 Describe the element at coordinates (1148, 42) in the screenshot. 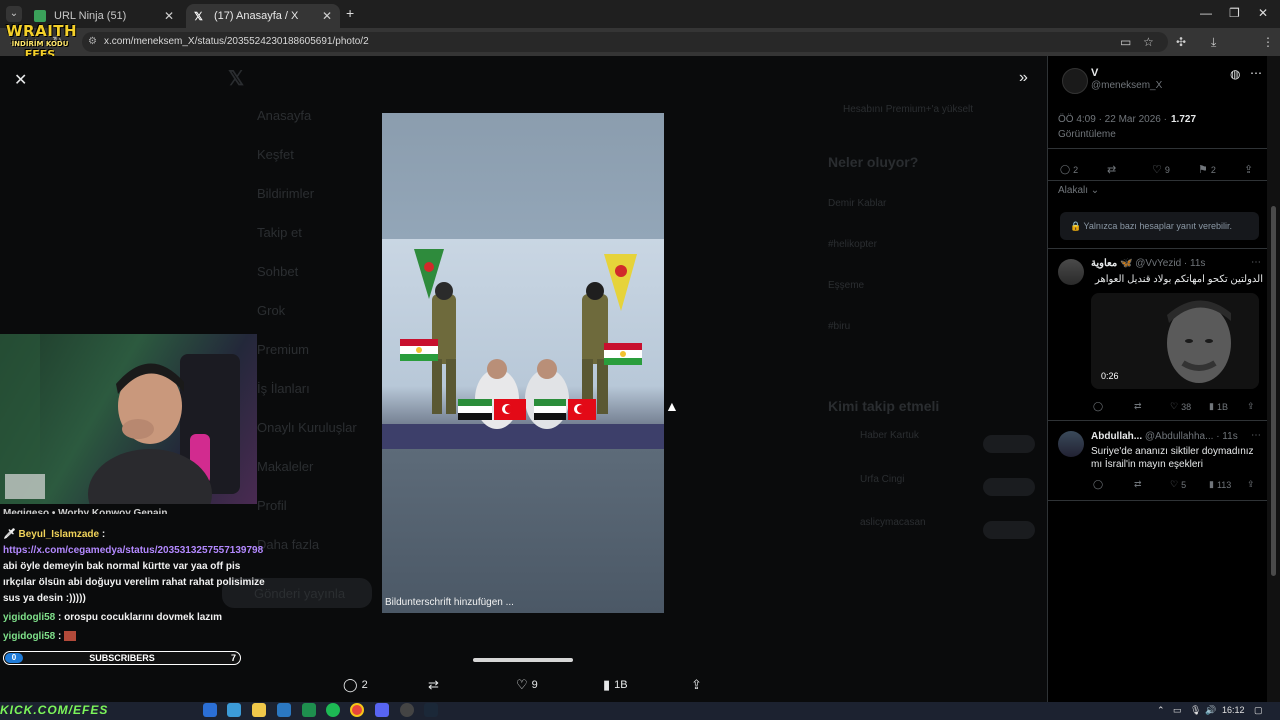

I see `bookmark-star-icon: ☆` at that location.